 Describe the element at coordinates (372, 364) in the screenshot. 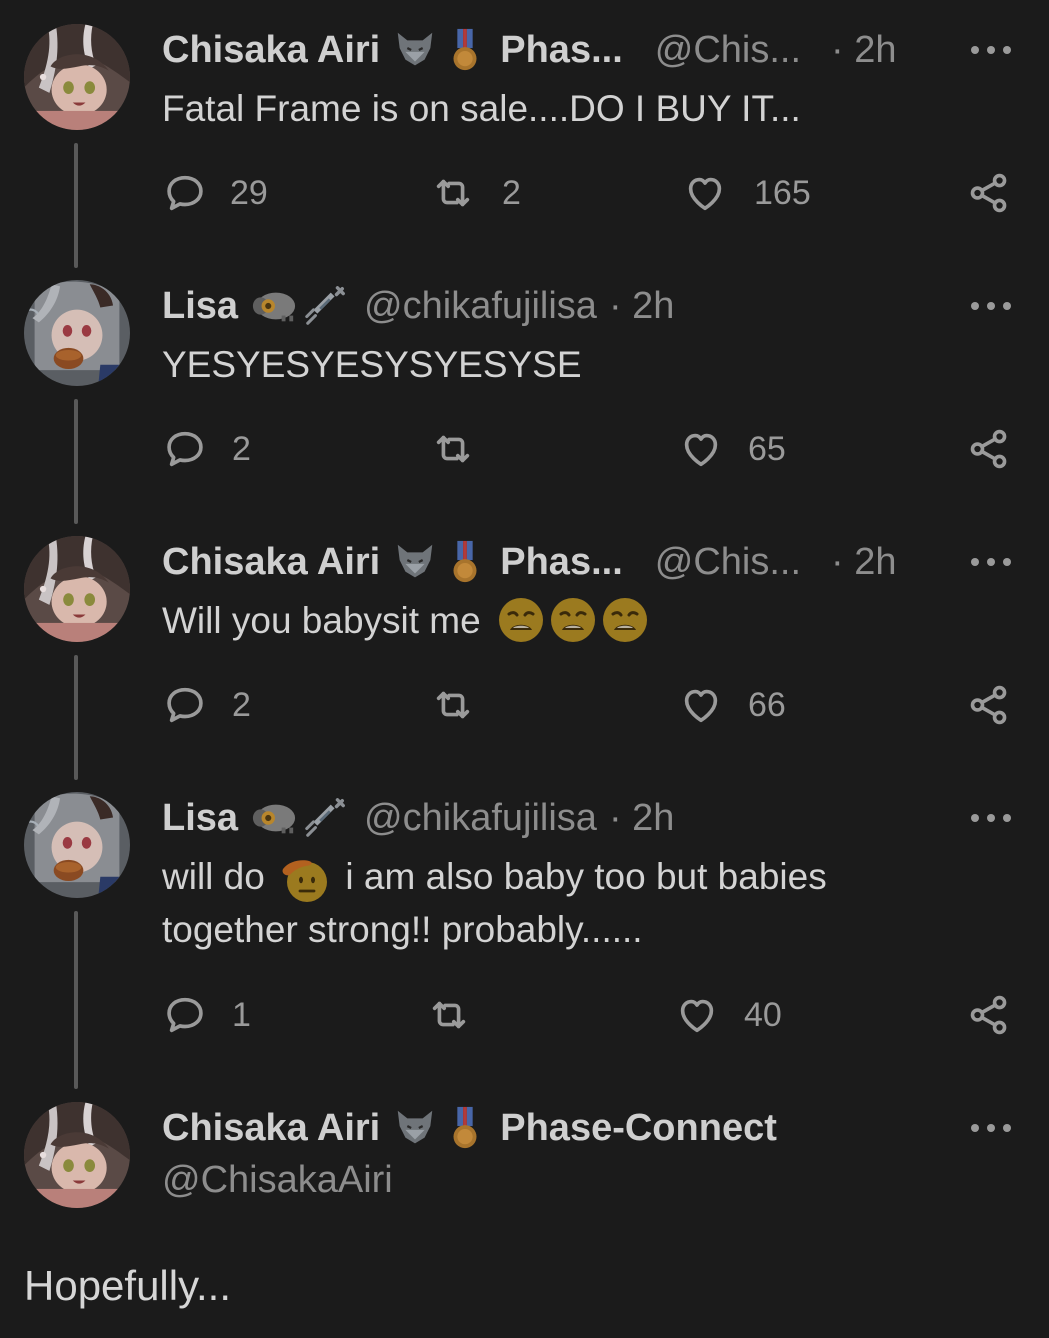

I see `tweet-text: YESYESYESYSYESYSE` at that location.